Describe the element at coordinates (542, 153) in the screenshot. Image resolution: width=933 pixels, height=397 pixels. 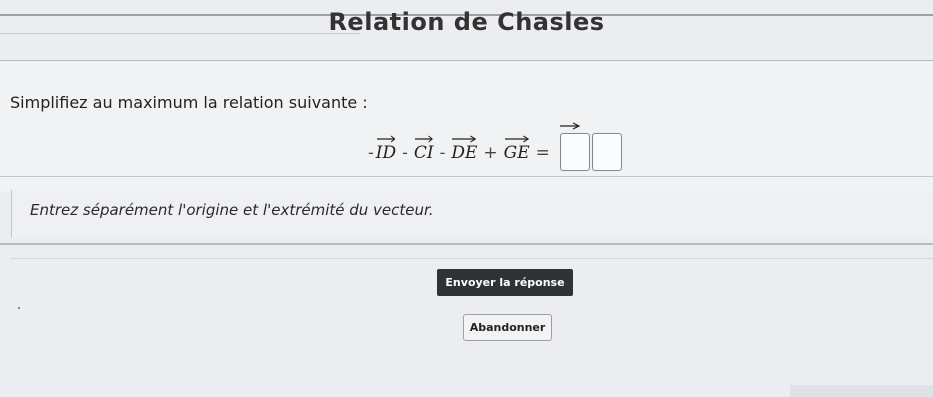
I see `equals-sign: =` at that location.